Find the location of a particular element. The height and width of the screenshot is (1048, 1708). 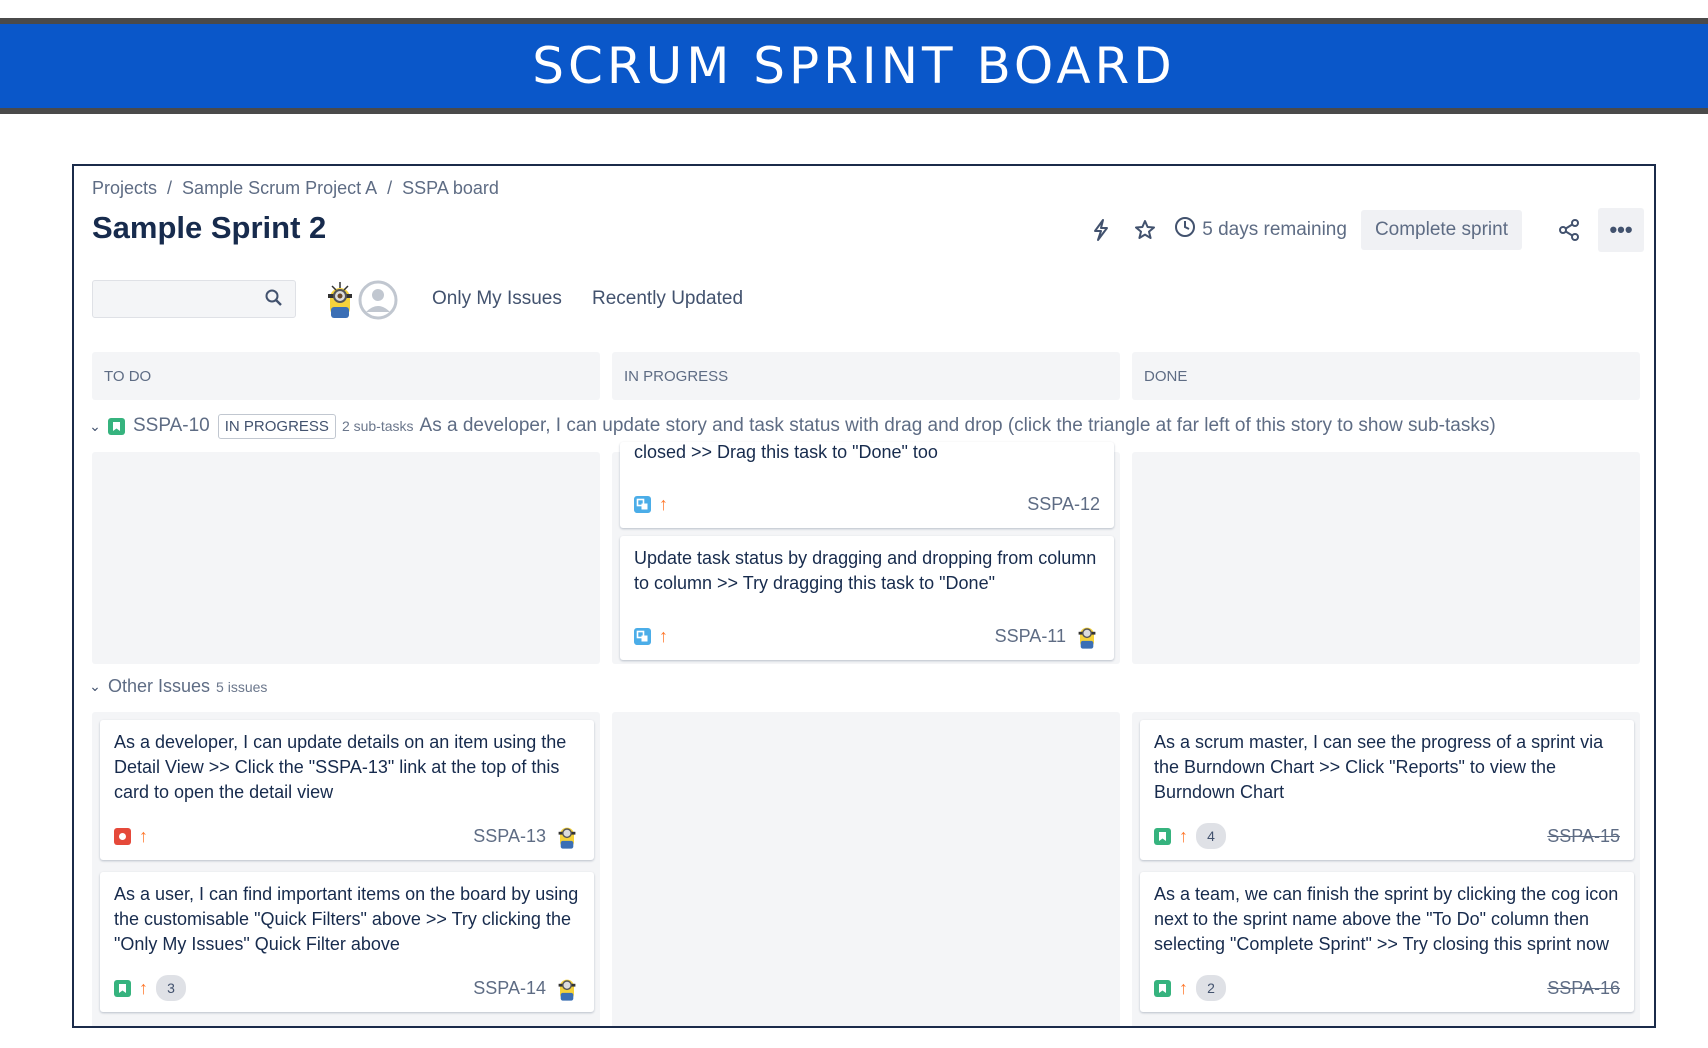

issue-key: SSPA-14 is located at coordinates (509, 988).